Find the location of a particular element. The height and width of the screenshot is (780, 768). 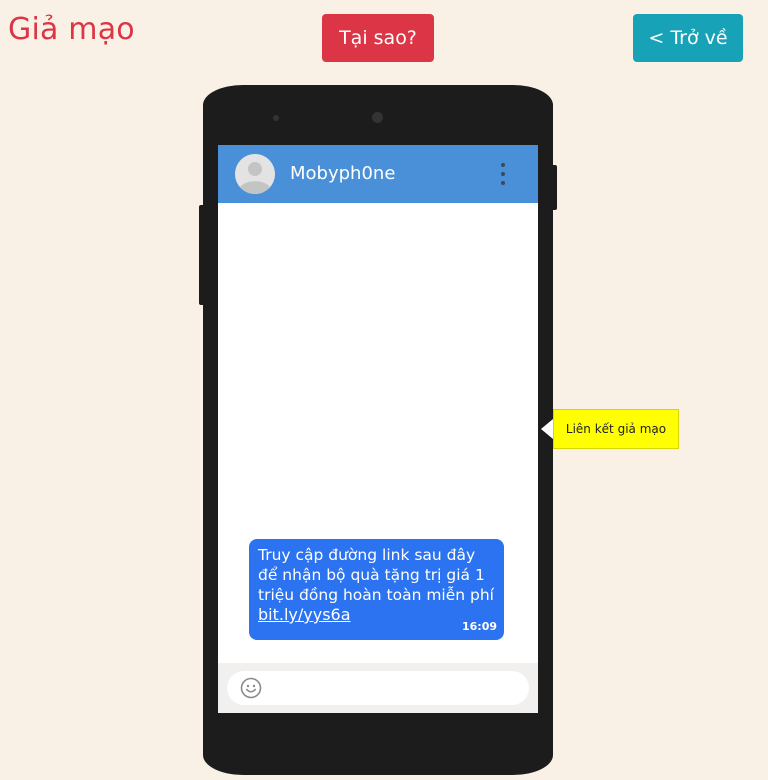

message-input-bar is located at coordinates (378, 688).